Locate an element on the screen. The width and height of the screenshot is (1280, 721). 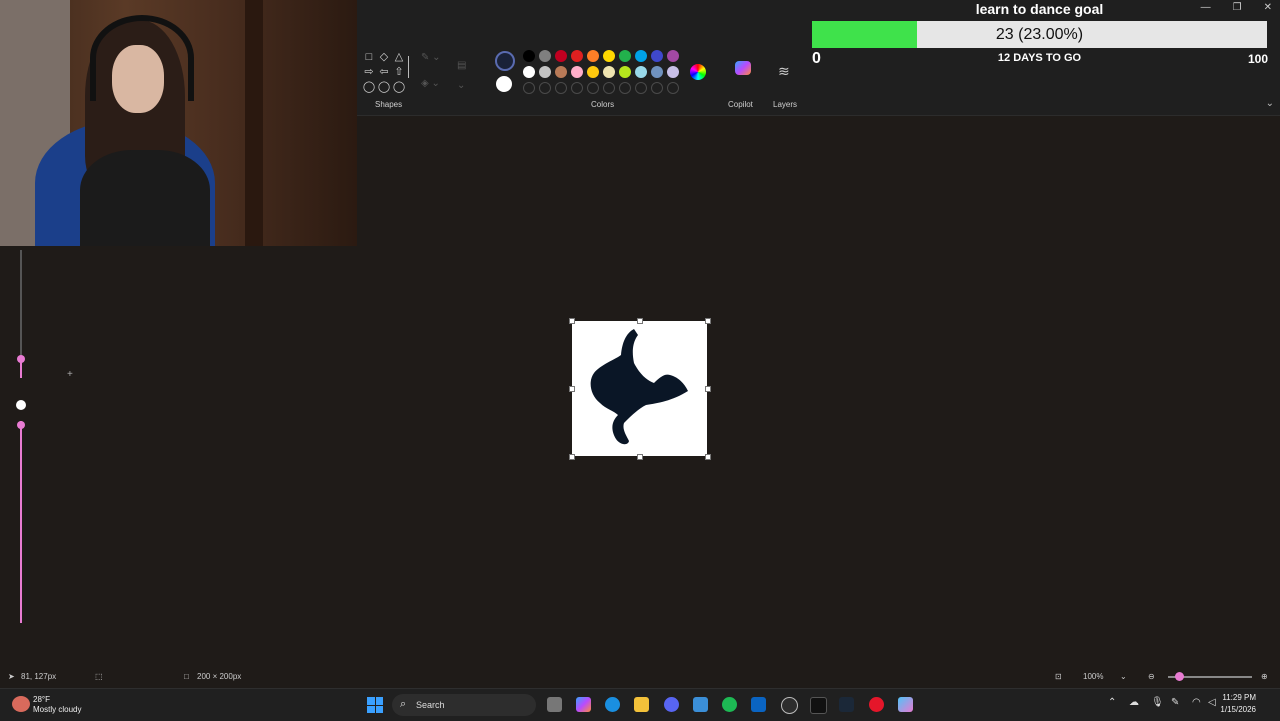
close-icon: ✕ is located at coordinates (1268, 7).